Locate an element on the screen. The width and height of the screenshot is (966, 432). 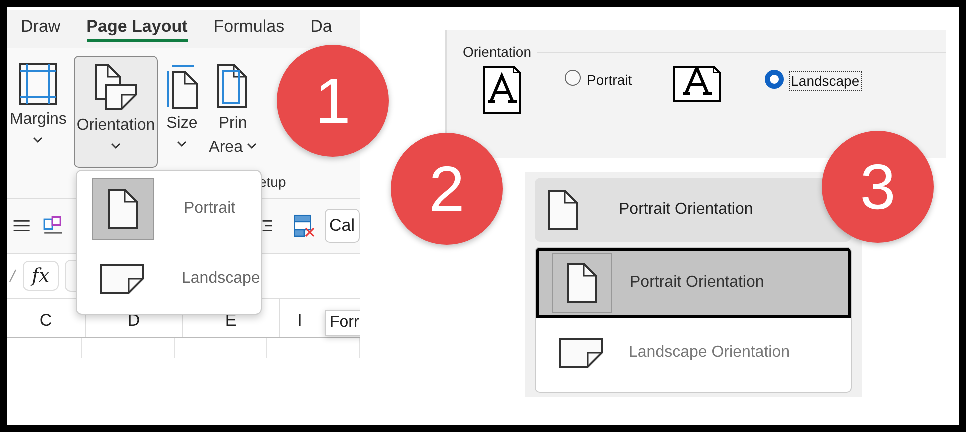
ribbon-button: Size is located at coordinates (182, 112).